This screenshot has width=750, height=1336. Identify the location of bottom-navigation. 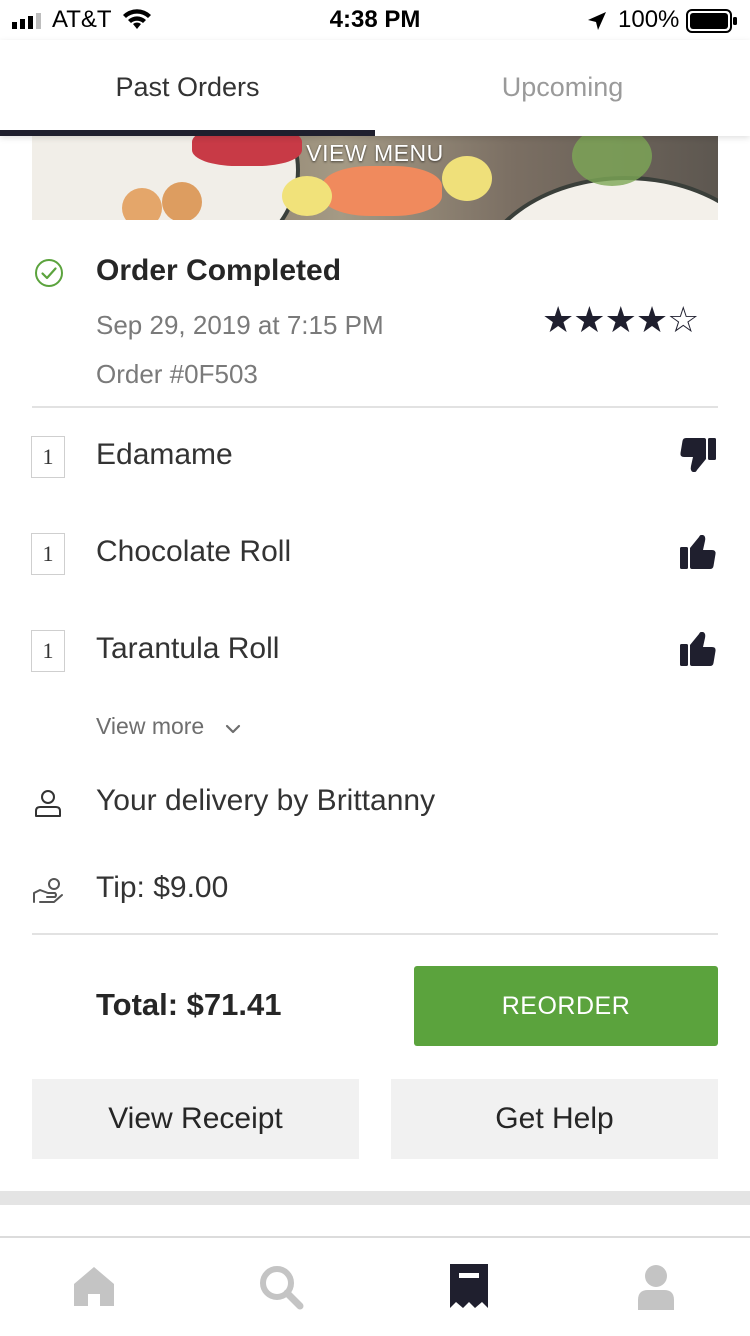
(375, 1286).